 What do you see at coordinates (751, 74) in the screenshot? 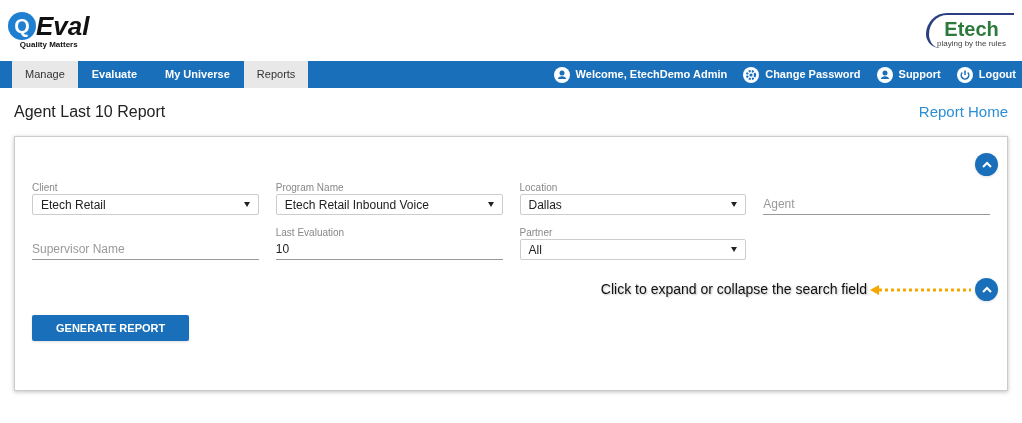
I see `settings-icon` at bounding box center [751, 74].